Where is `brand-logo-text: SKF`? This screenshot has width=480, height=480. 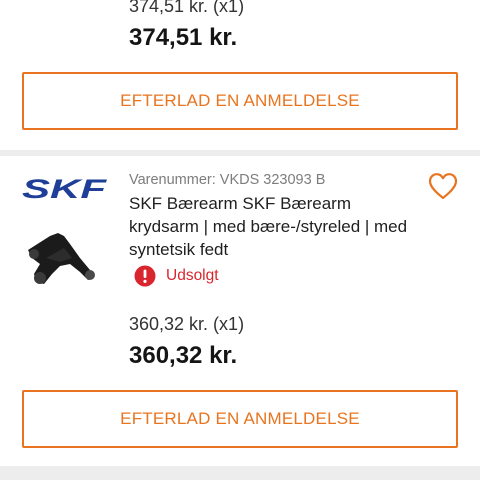
brand-logo-text: SKF is located at coordinates (65, 188).